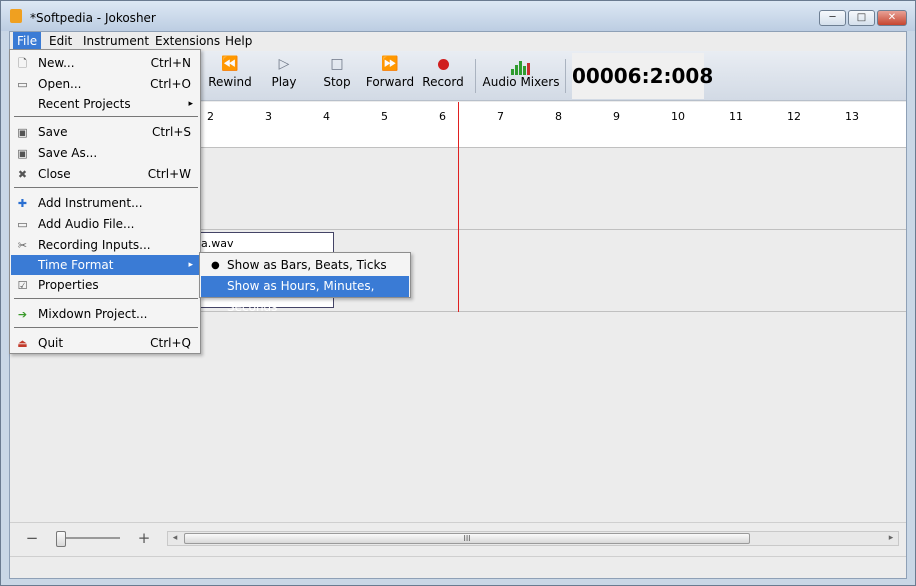 The height and width of the screenshot is (586, 916). What do you see at coordinates (284, 64) in the screenshot?
I see `play-icon: ▷` at bounding box center [284, 64].